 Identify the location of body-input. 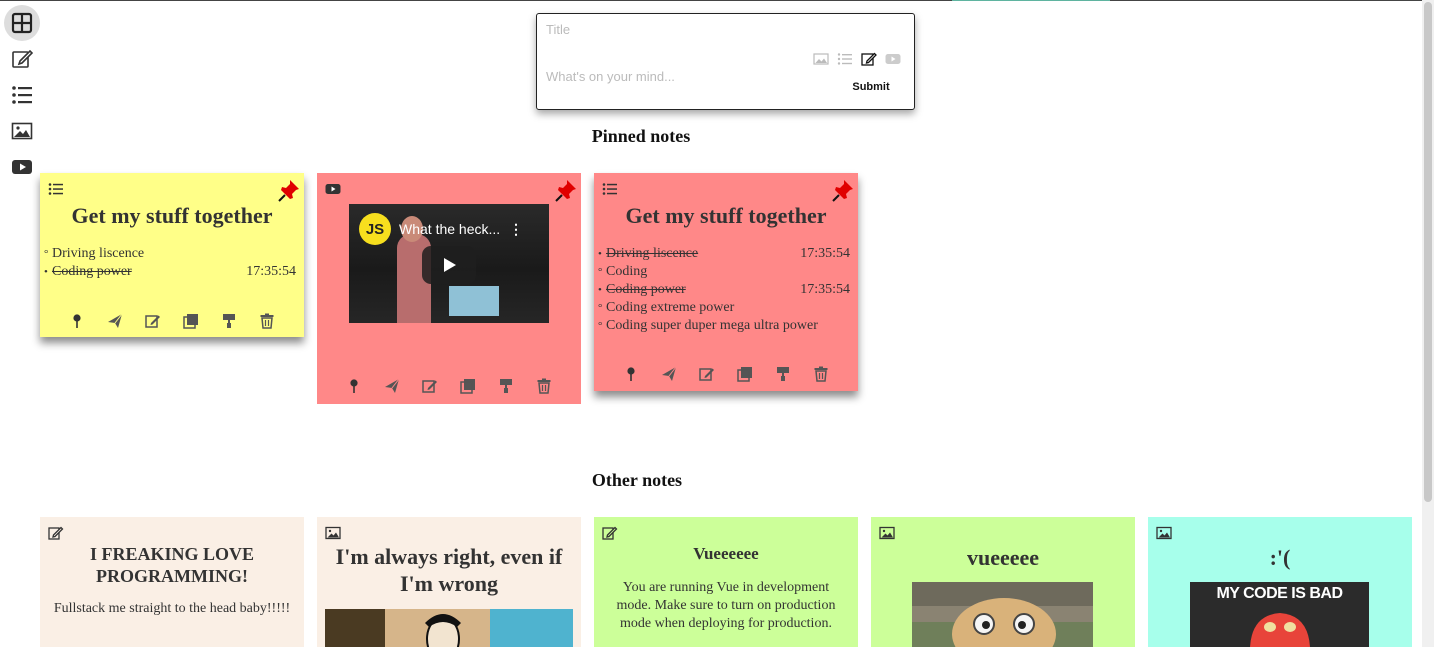
(671, 76).